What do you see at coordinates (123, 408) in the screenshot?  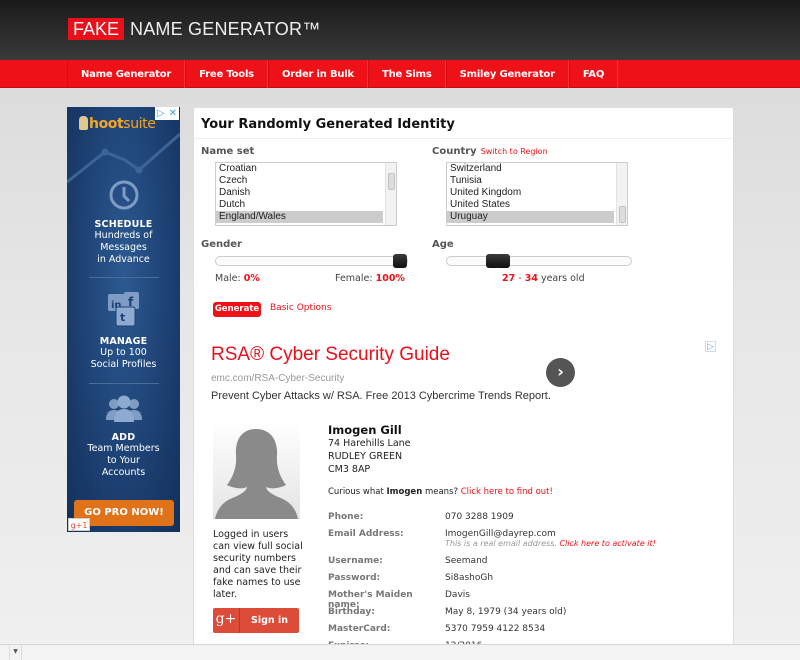 I see `team-icon` at bounding box center [123, 408].